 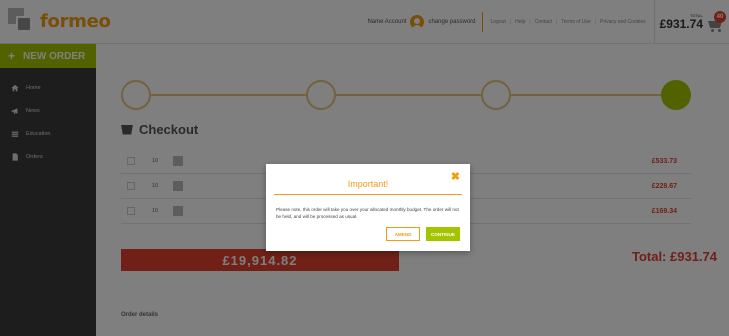 What do you see at coordinates (403, 234) in the screenshot?
I see `amend-button: AMEND` at bounding box center [403, 234].